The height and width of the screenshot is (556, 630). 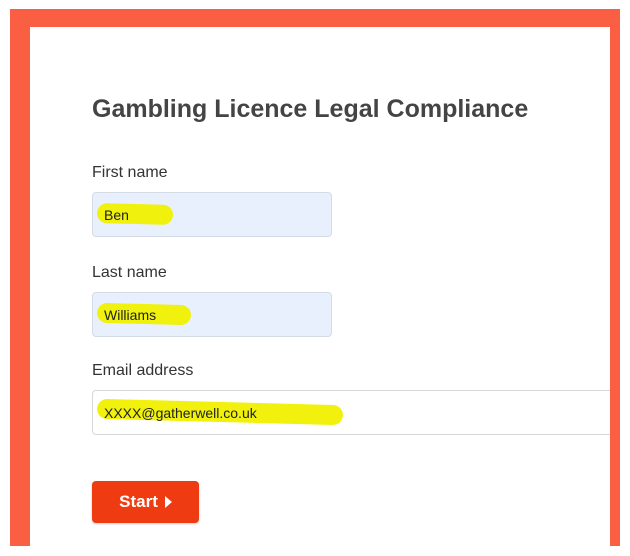 I want to click on first-name-field: Ben, so click(x=212, y=214).